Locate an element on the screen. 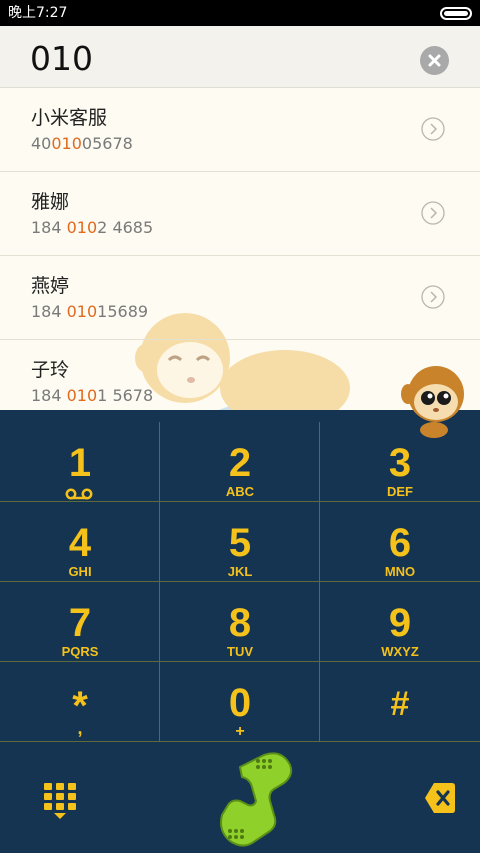  clear-button is located at coordinates (434, 60).